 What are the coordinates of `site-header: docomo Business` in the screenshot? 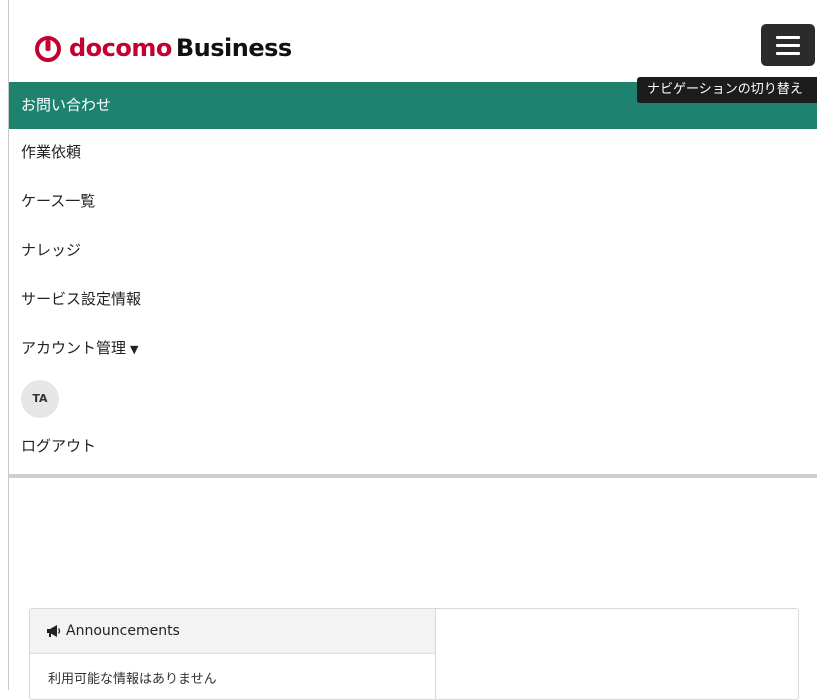 It's located at (413, 41).